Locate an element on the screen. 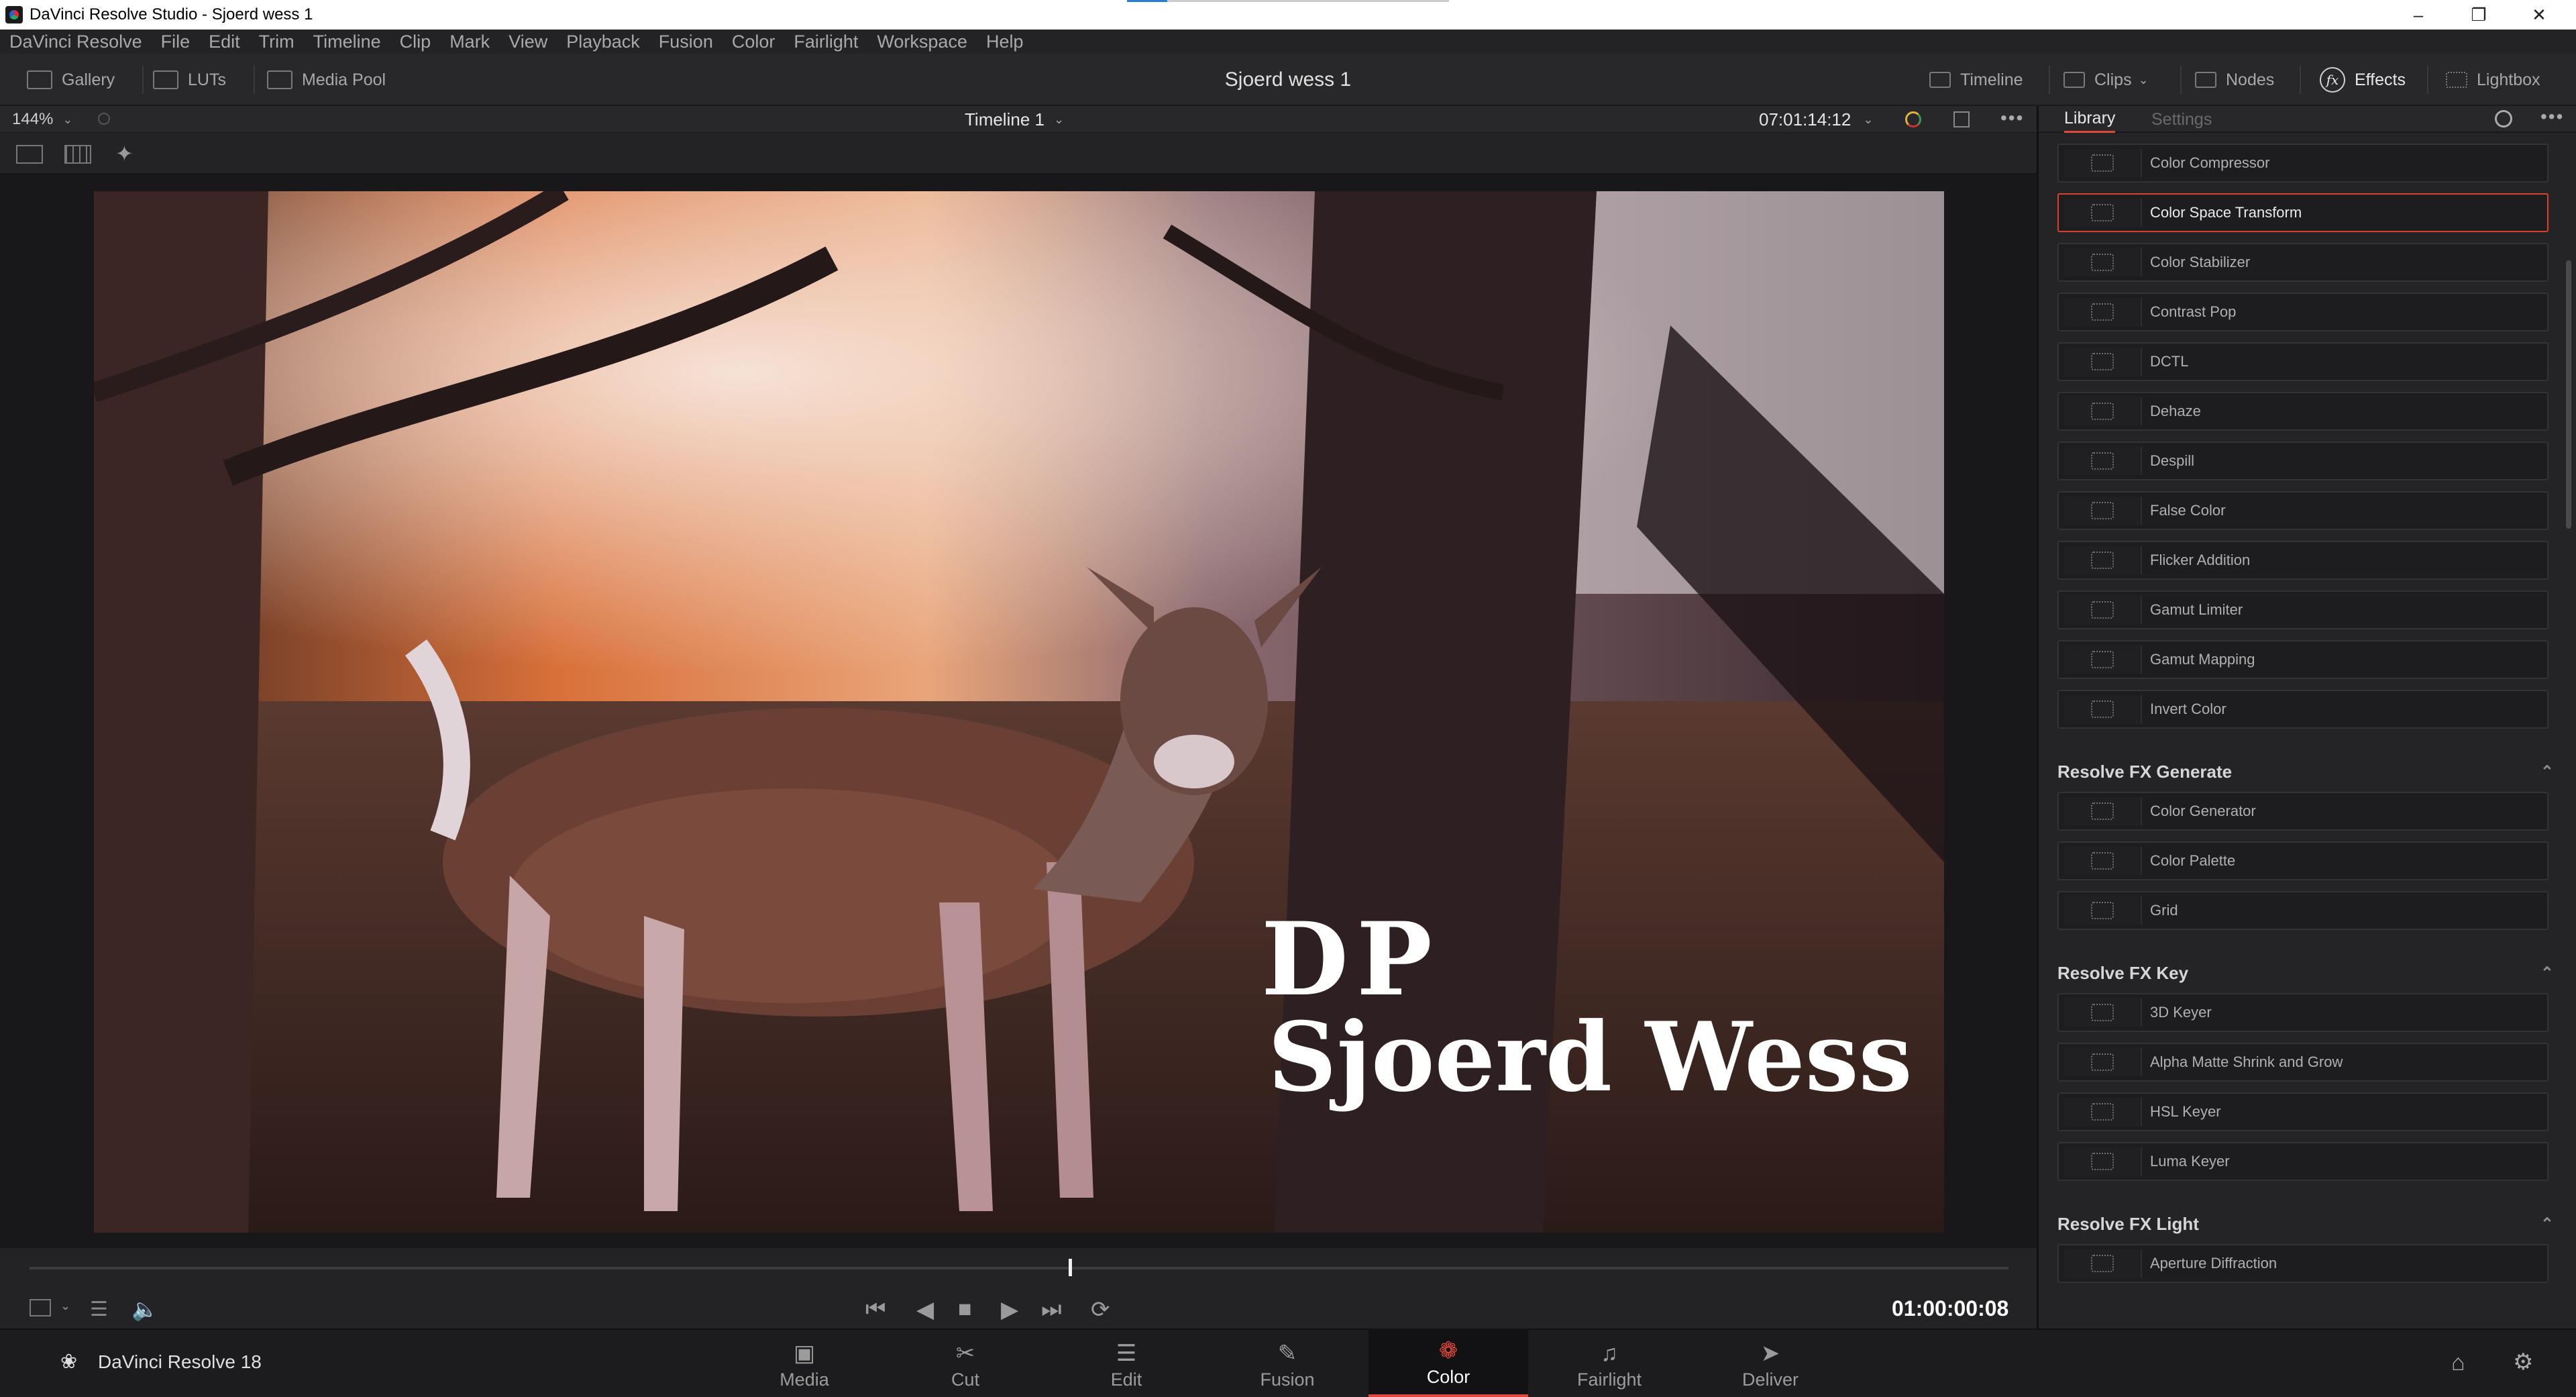  playhead is located at coordinates (1070, 1267).